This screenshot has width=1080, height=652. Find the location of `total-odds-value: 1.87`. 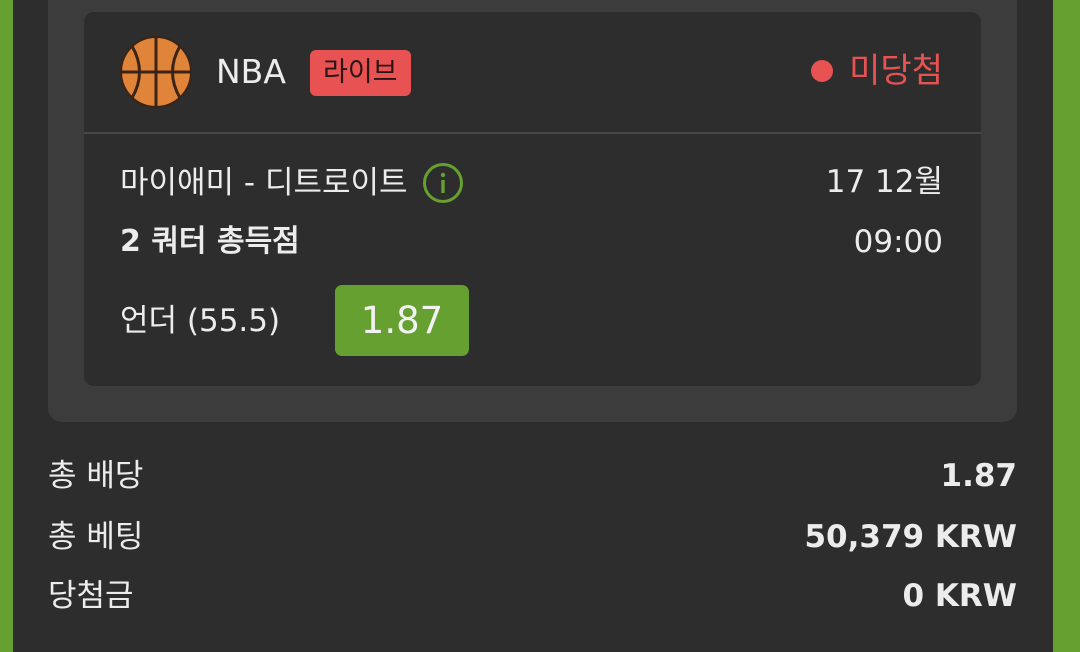

total-odds-value: 1.87 is located at coordinates (979, 476).